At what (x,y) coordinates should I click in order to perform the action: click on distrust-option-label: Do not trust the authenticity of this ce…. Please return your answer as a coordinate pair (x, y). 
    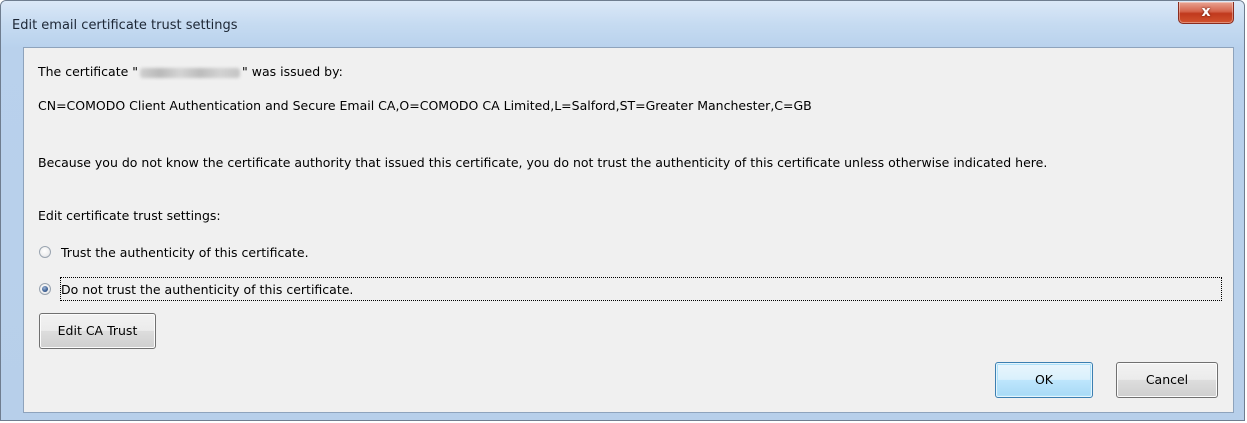
    Looking at the image, I should click on (207, 289).